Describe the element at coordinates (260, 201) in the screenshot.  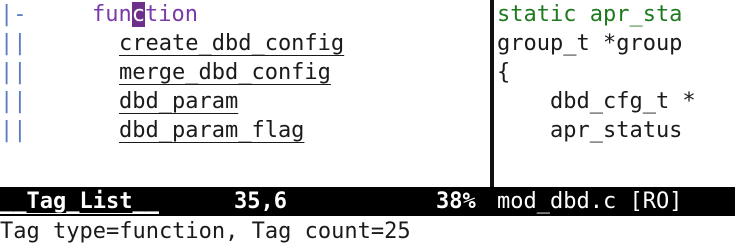
I see `cursor-position: 35,6` at that location.